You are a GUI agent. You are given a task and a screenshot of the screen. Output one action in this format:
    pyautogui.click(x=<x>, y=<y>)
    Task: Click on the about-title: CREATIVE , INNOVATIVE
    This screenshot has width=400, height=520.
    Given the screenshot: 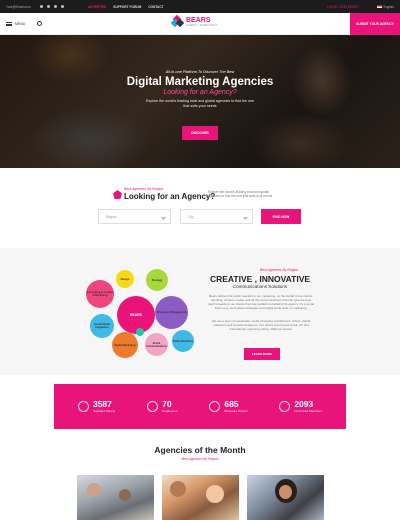 What is the action you would take?
    pyautogui.click(x=260, y=279)
    